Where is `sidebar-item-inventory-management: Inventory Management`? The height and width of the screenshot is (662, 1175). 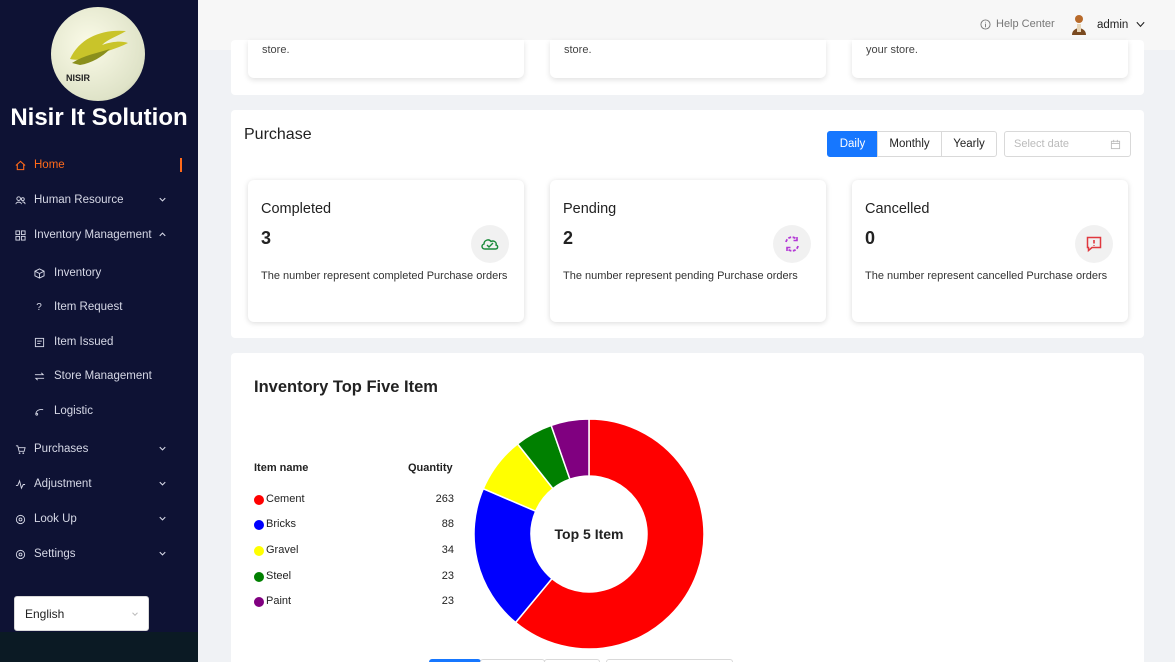
sidebar-item-inventory-management: Inventory Management is located at coordinates (99, 235).